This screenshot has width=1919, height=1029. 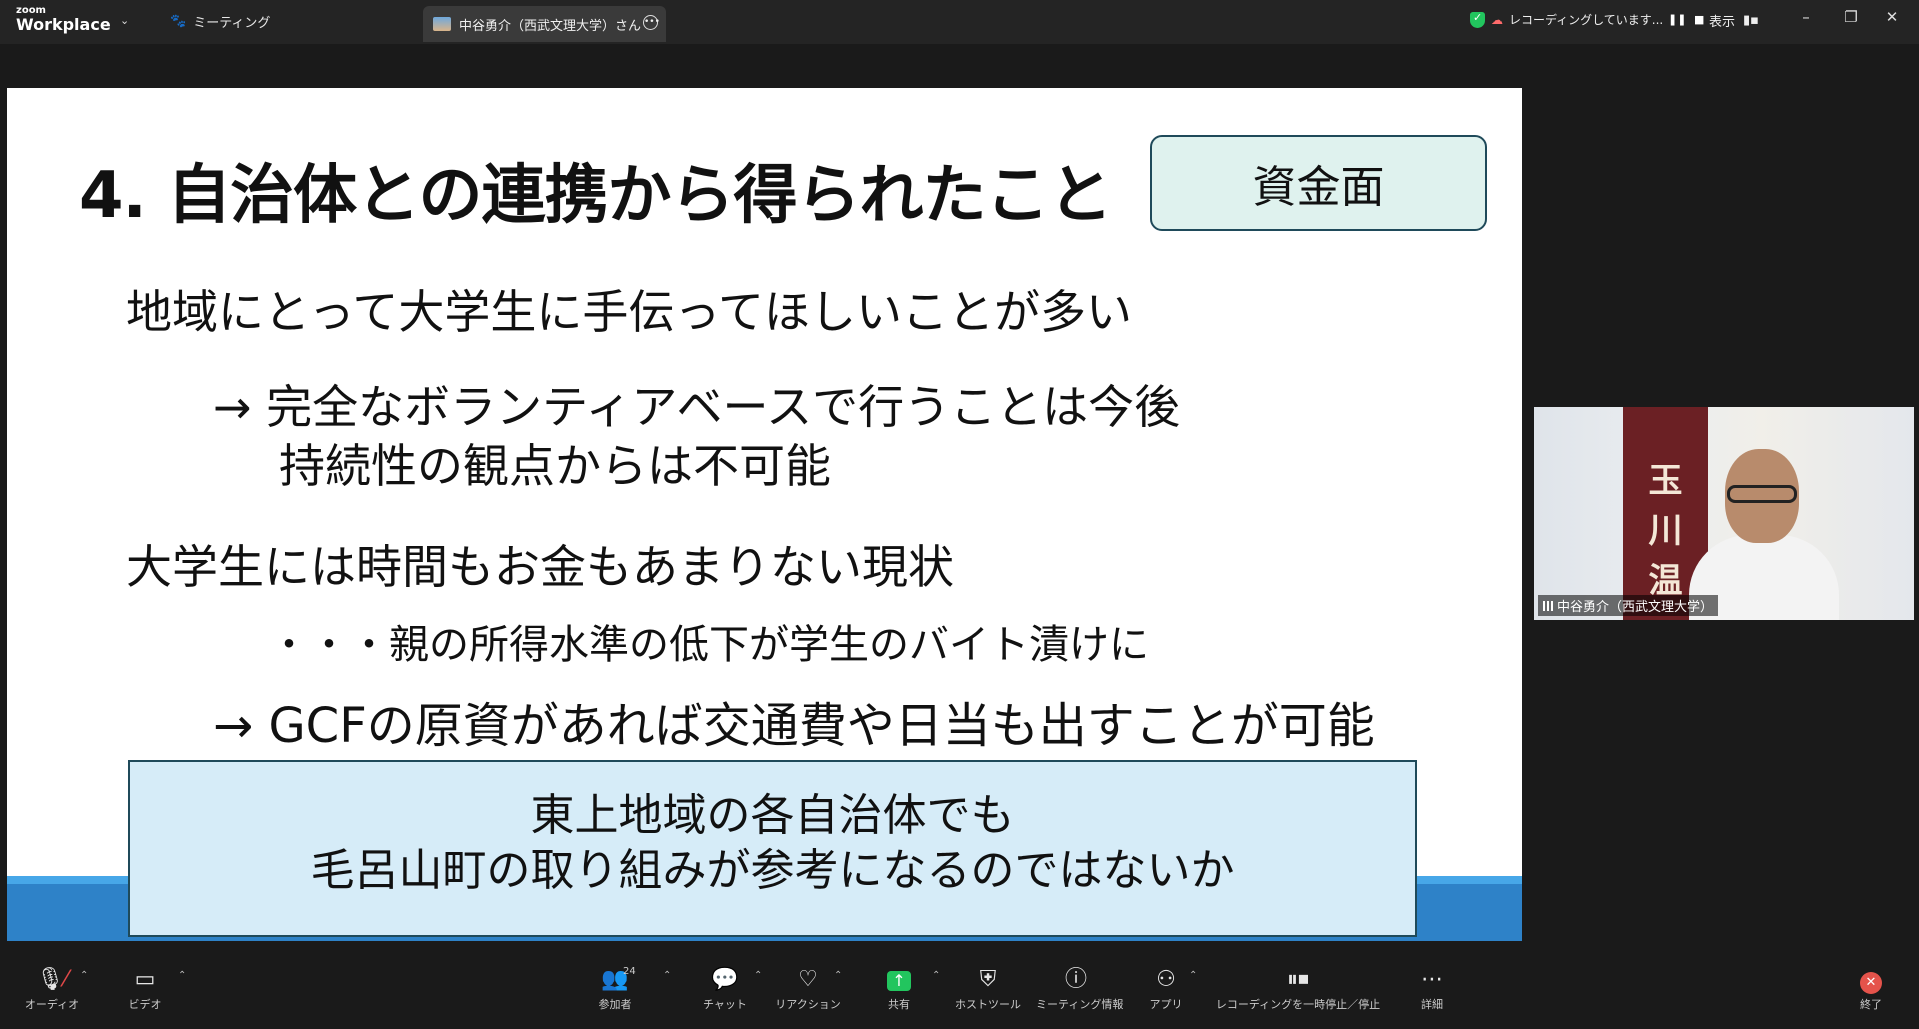 What do you see at coordinates (1665, 531) in the screenshot?
I see `signboard-char: 川` at bounding box center [1665, 531].